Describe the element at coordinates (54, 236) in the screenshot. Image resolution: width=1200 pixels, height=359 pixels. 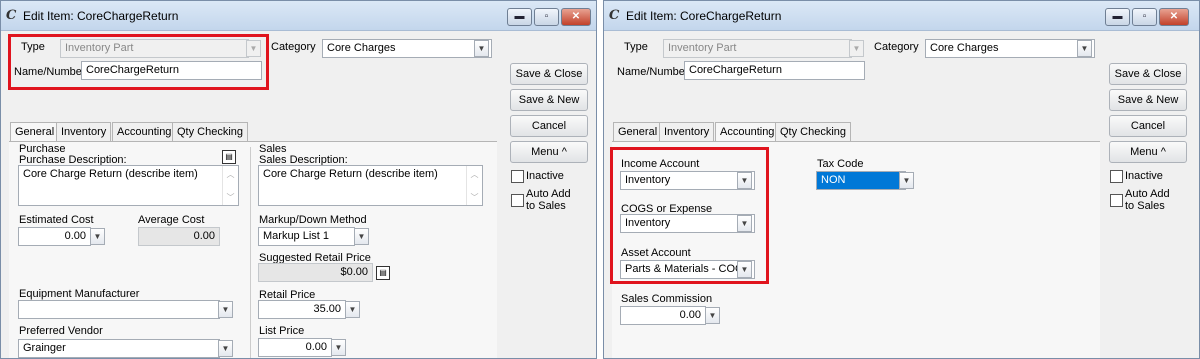
I see `estimated-cost-input: 0.00` at that location.